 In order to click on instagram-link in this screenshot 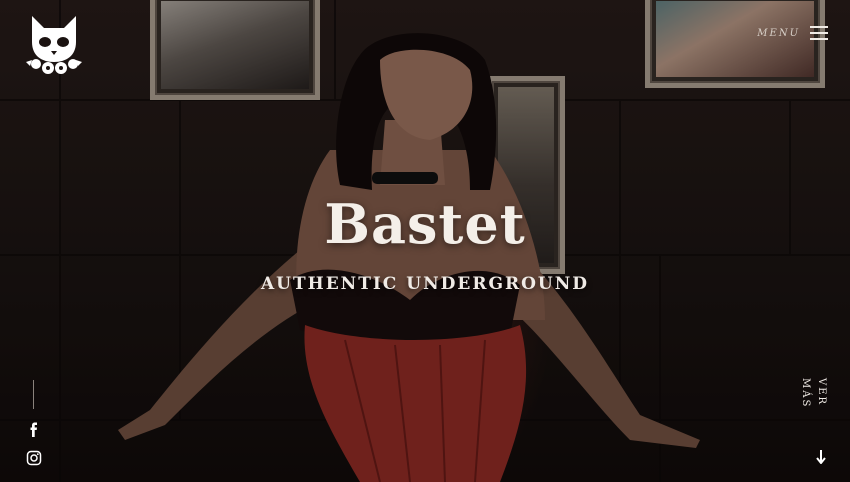, I will do `click(34, 458)`.